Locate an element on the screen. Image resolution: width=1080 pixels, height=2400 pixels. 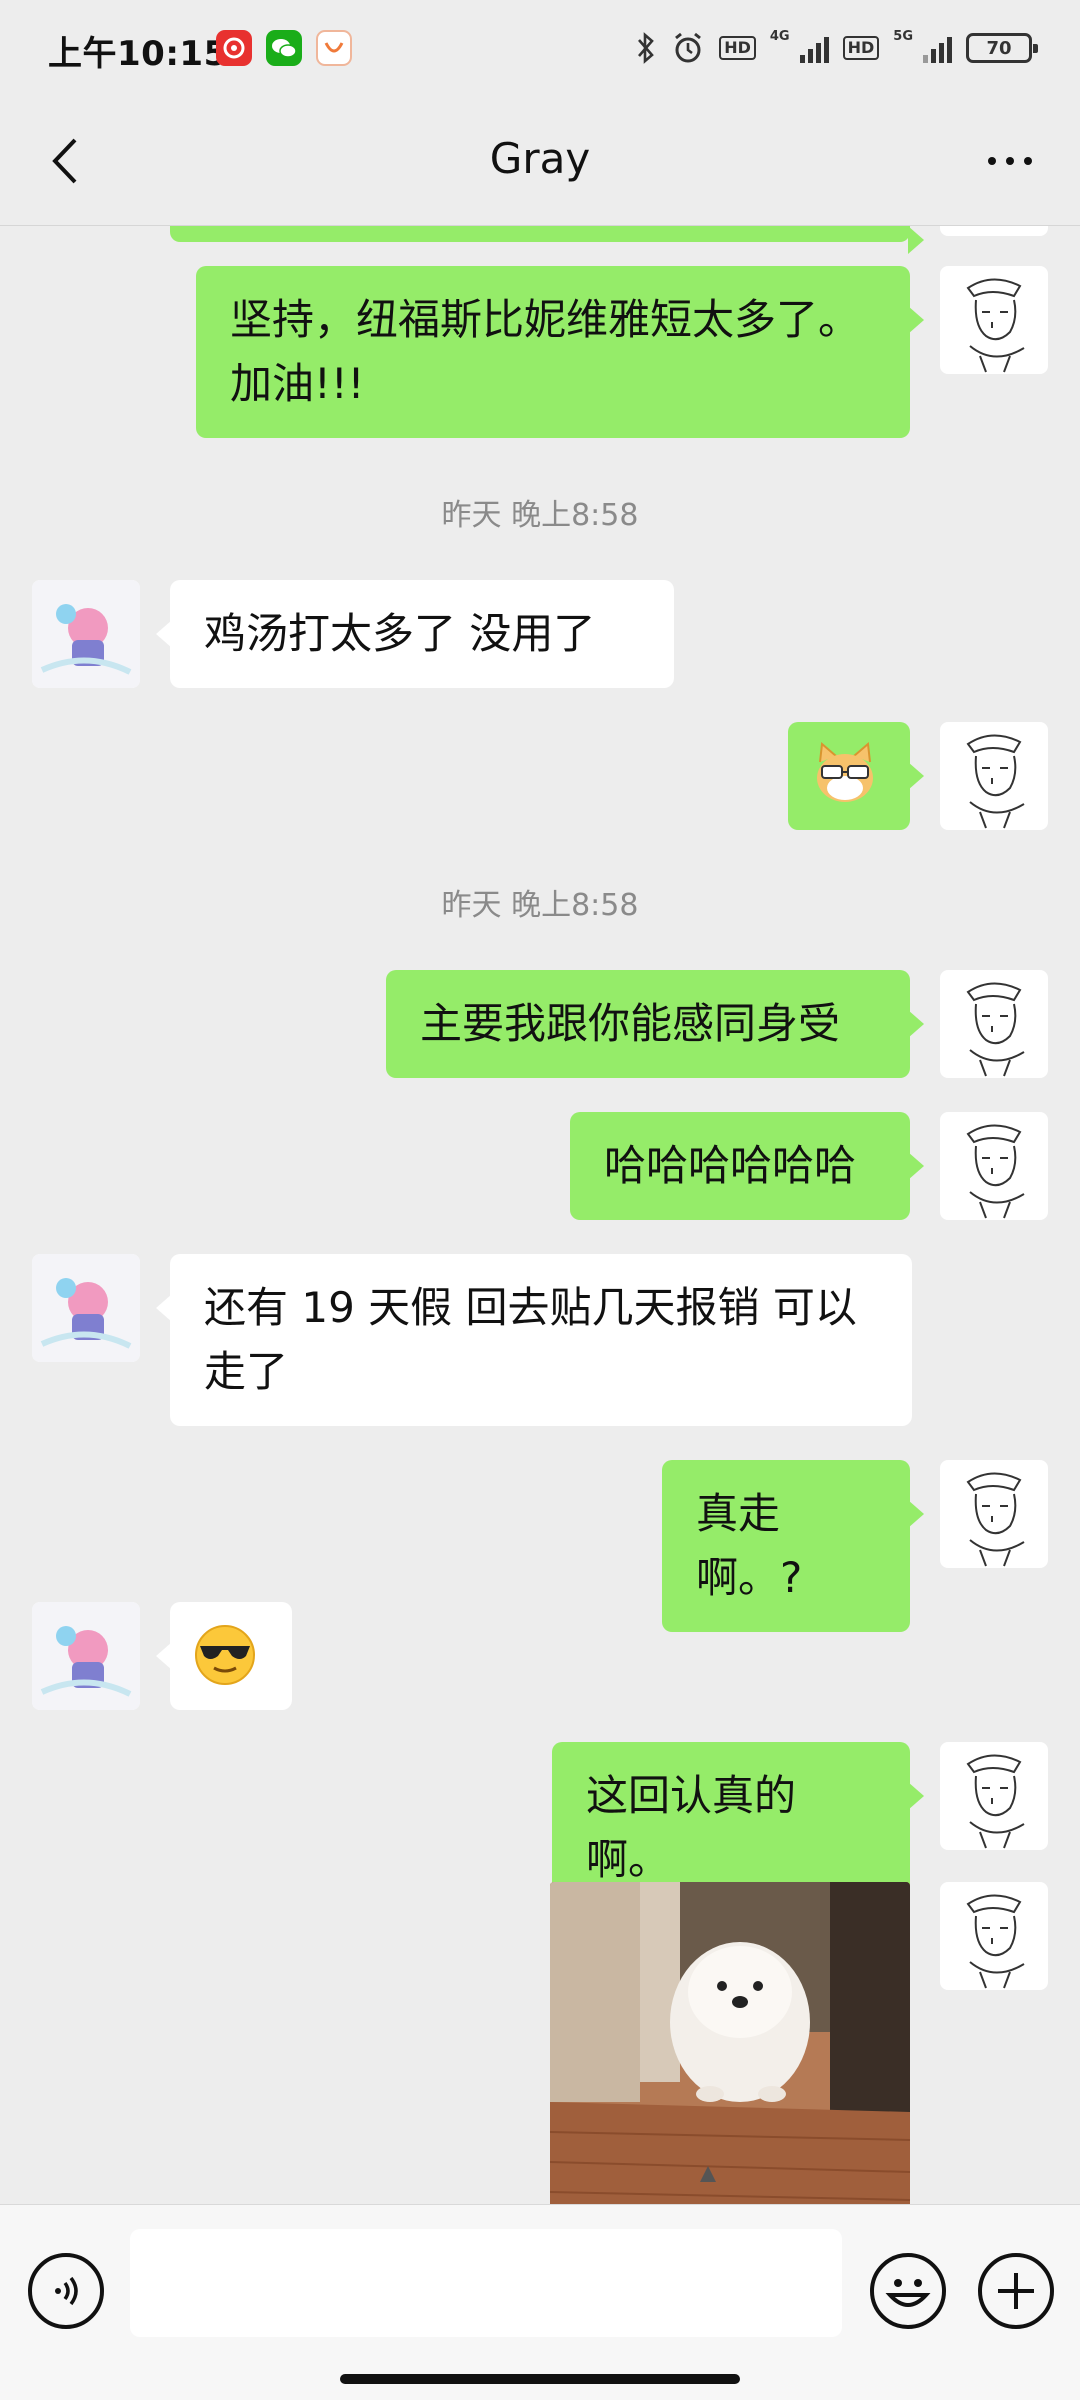
message-text: 哈哈哈哈哈哈 is located at coordinates (730, 1165).